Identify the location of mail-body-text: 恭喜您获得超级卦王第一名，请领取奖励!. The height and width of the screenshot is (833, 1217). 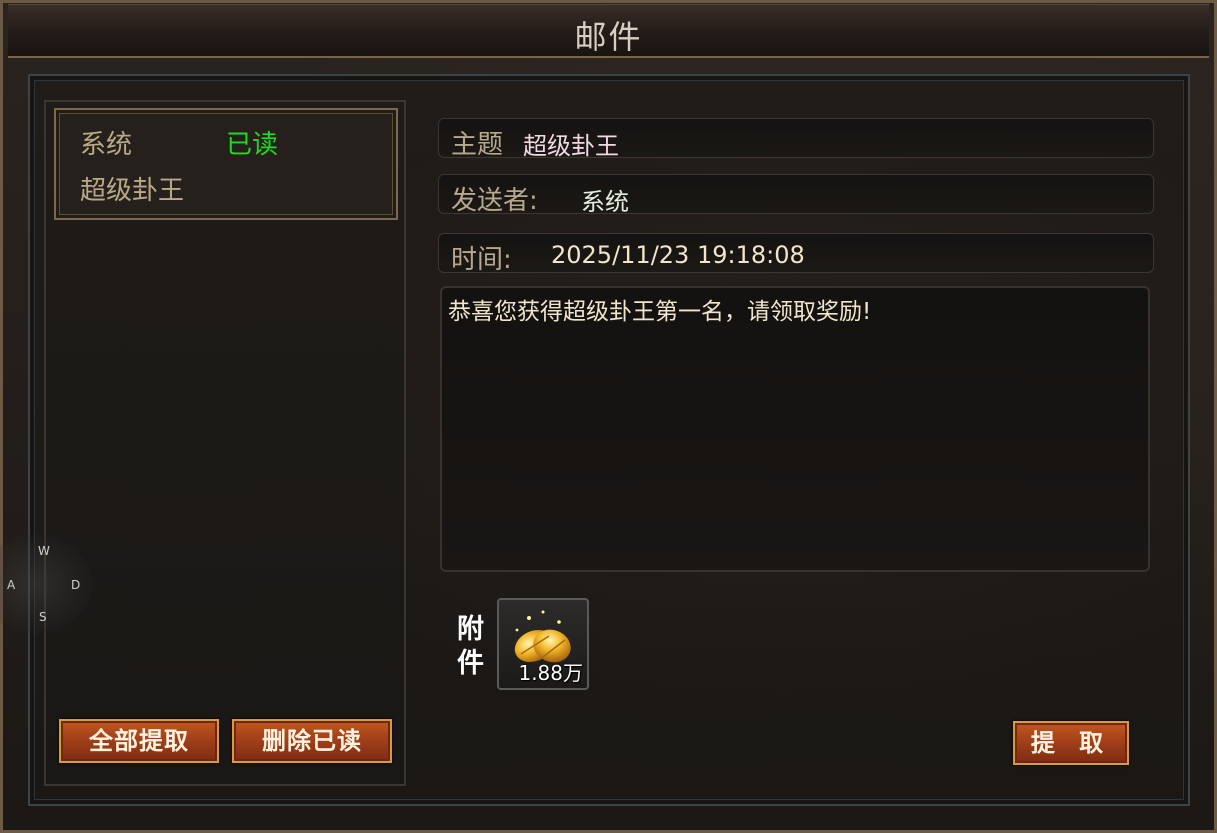
(660, 312).